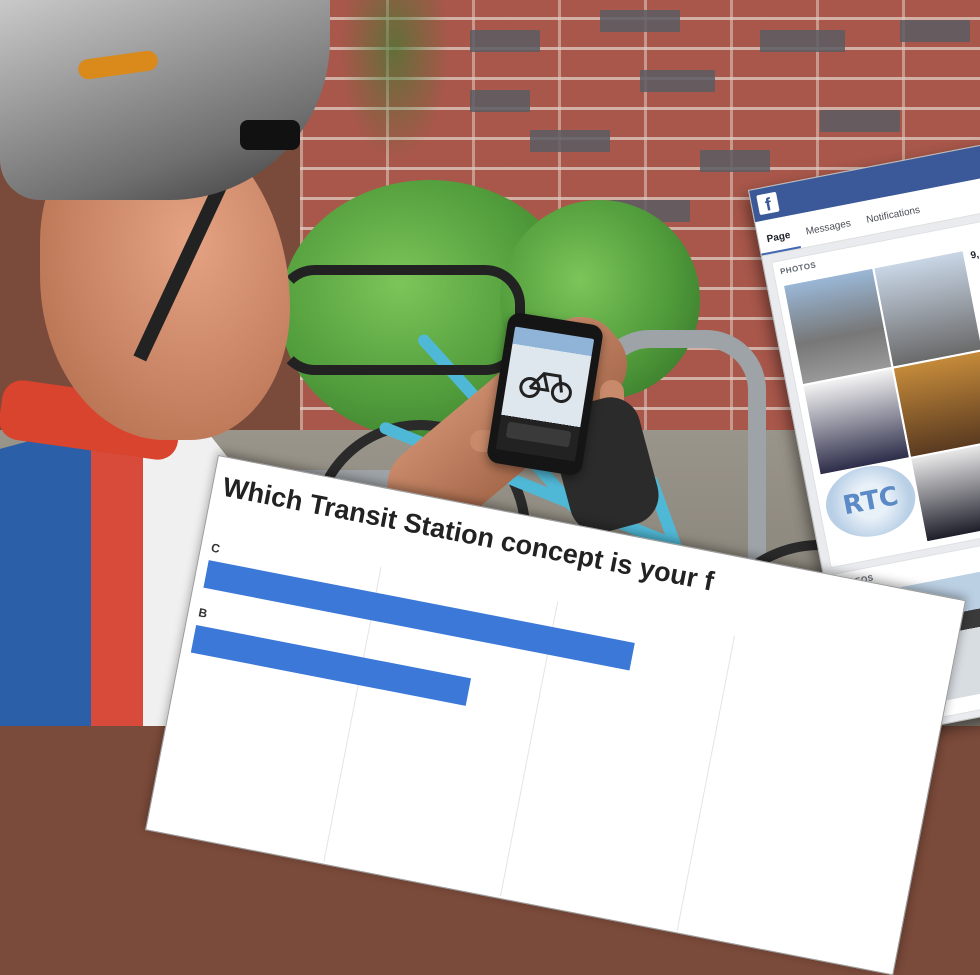 Image resolution: width=980 pixels, height=975 pixels. I want to click on phone-button, so click(538, 434).